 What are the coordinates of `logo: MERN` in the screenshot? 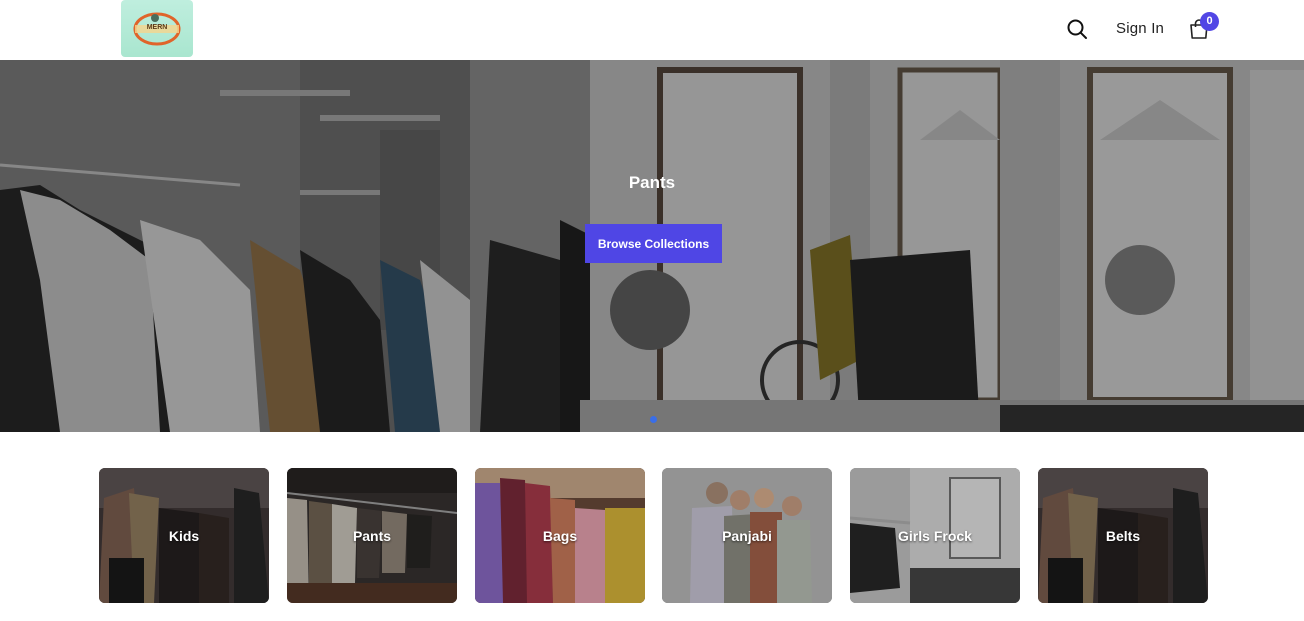 It's located at (157, 28).